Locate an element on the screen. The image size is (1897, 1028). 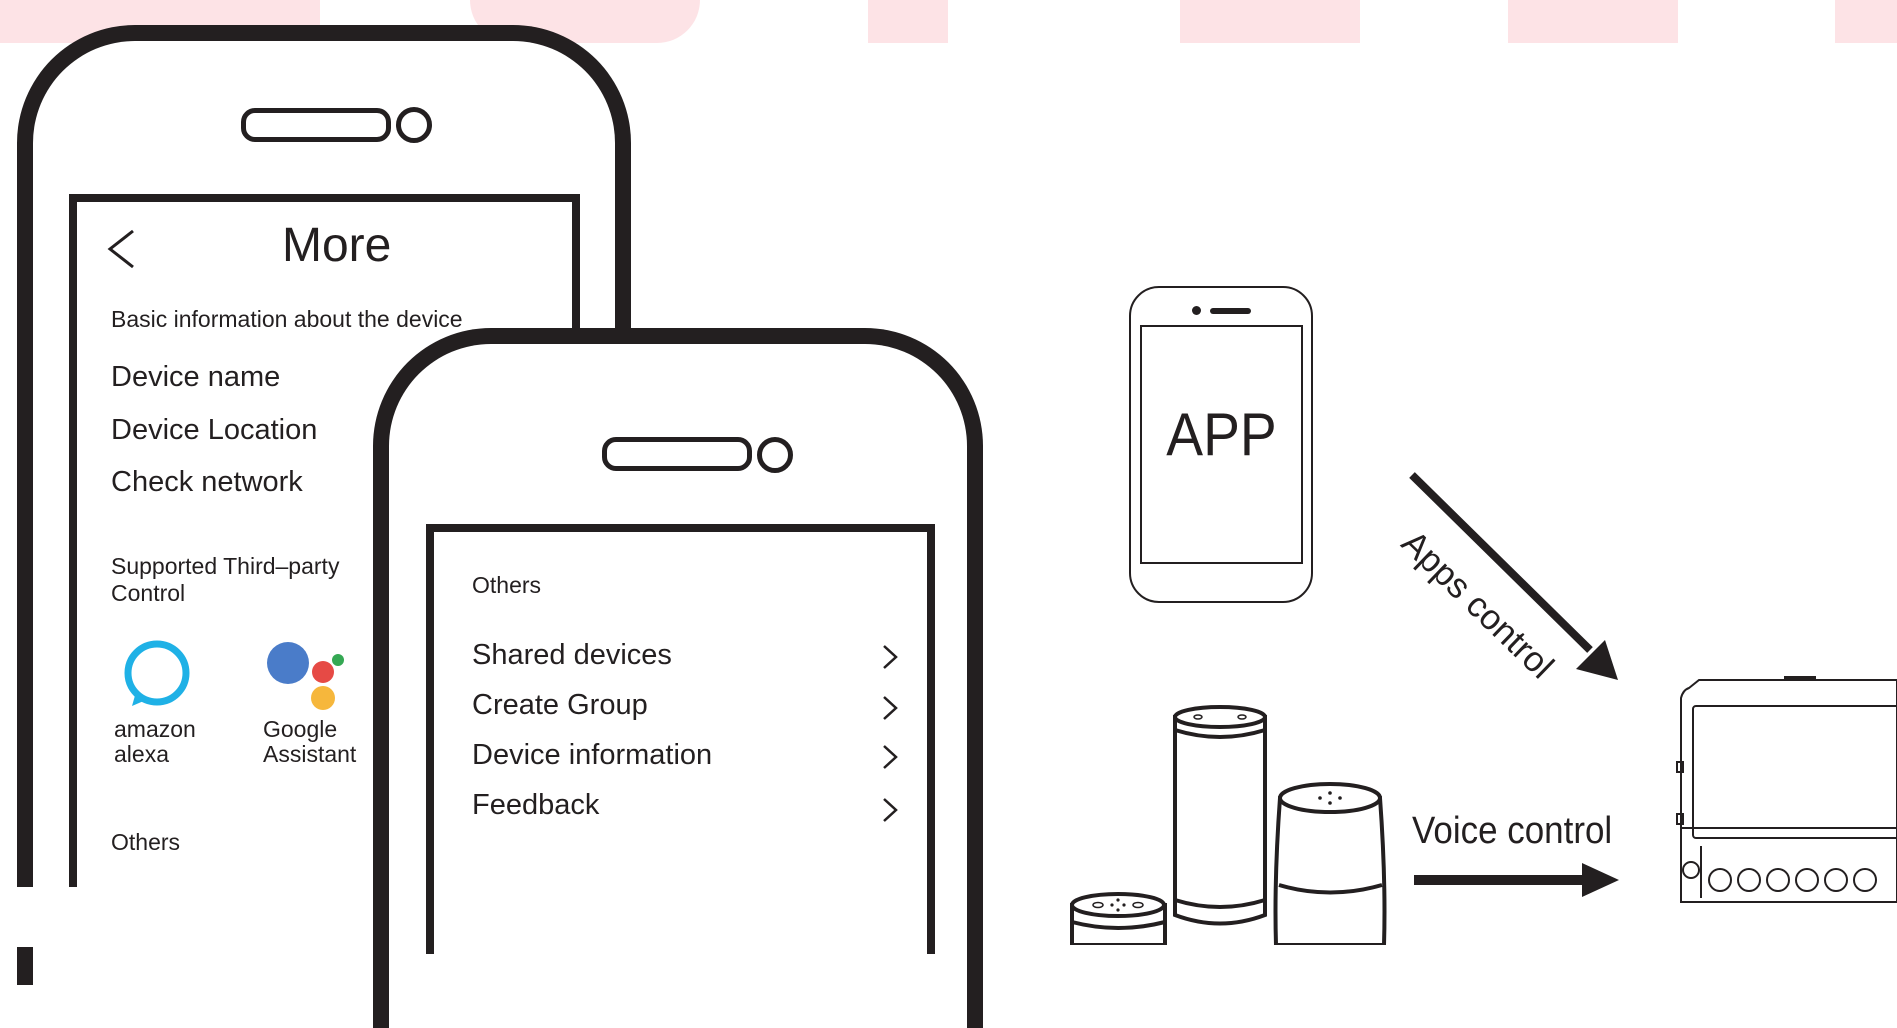
section-others-right: Others is located at coordinates (507, 585).